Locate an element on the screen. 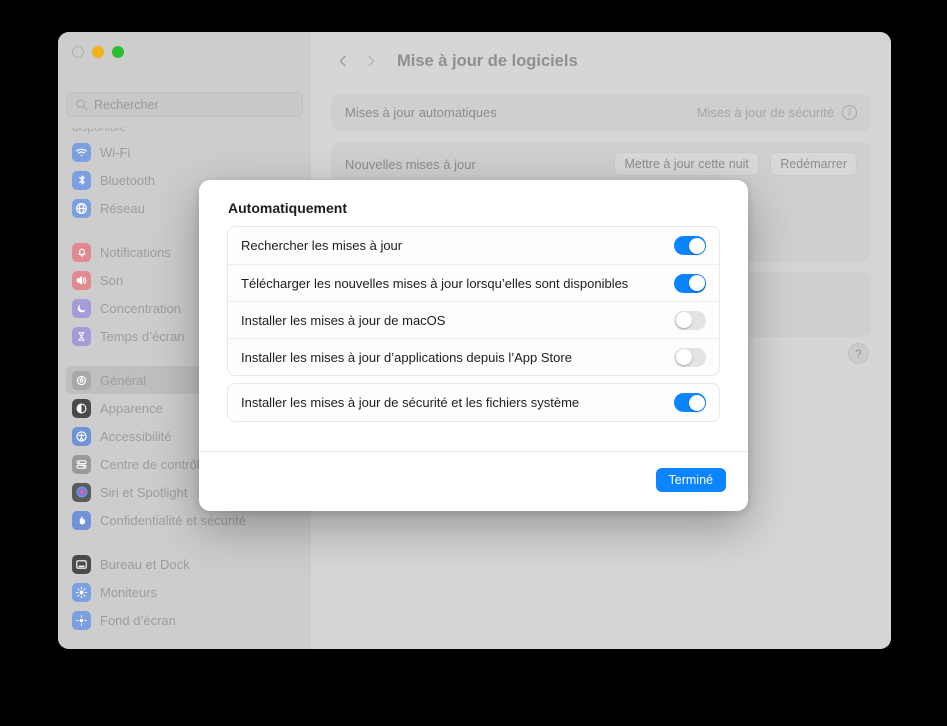 Image resolution: width=947 pixels, height=726 pixels. sidebar-group-3: Bureau et Dock Moniteurs Fond d’écran is located at coordinates (184, 592).